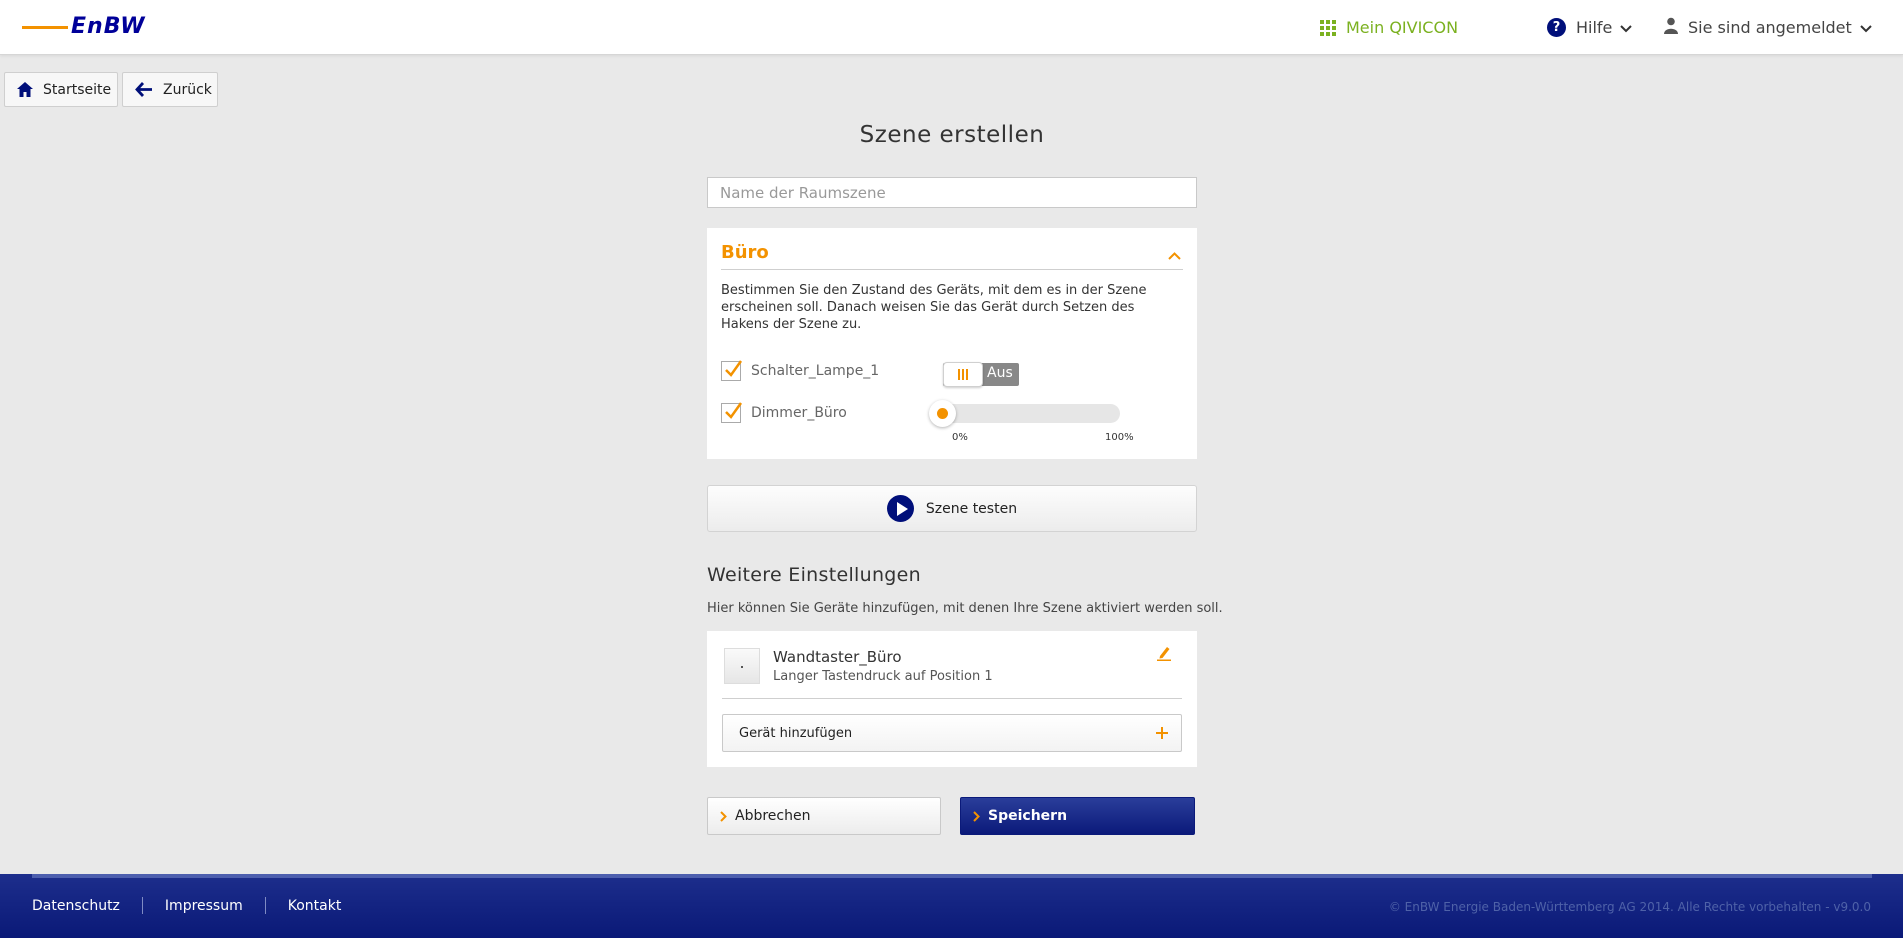 The image size is (1903, 938). What do you see at coordinates (971, 508) in the screenshot?
I see `test-scene-label: Szene testen` at bounding box center [971, 508].